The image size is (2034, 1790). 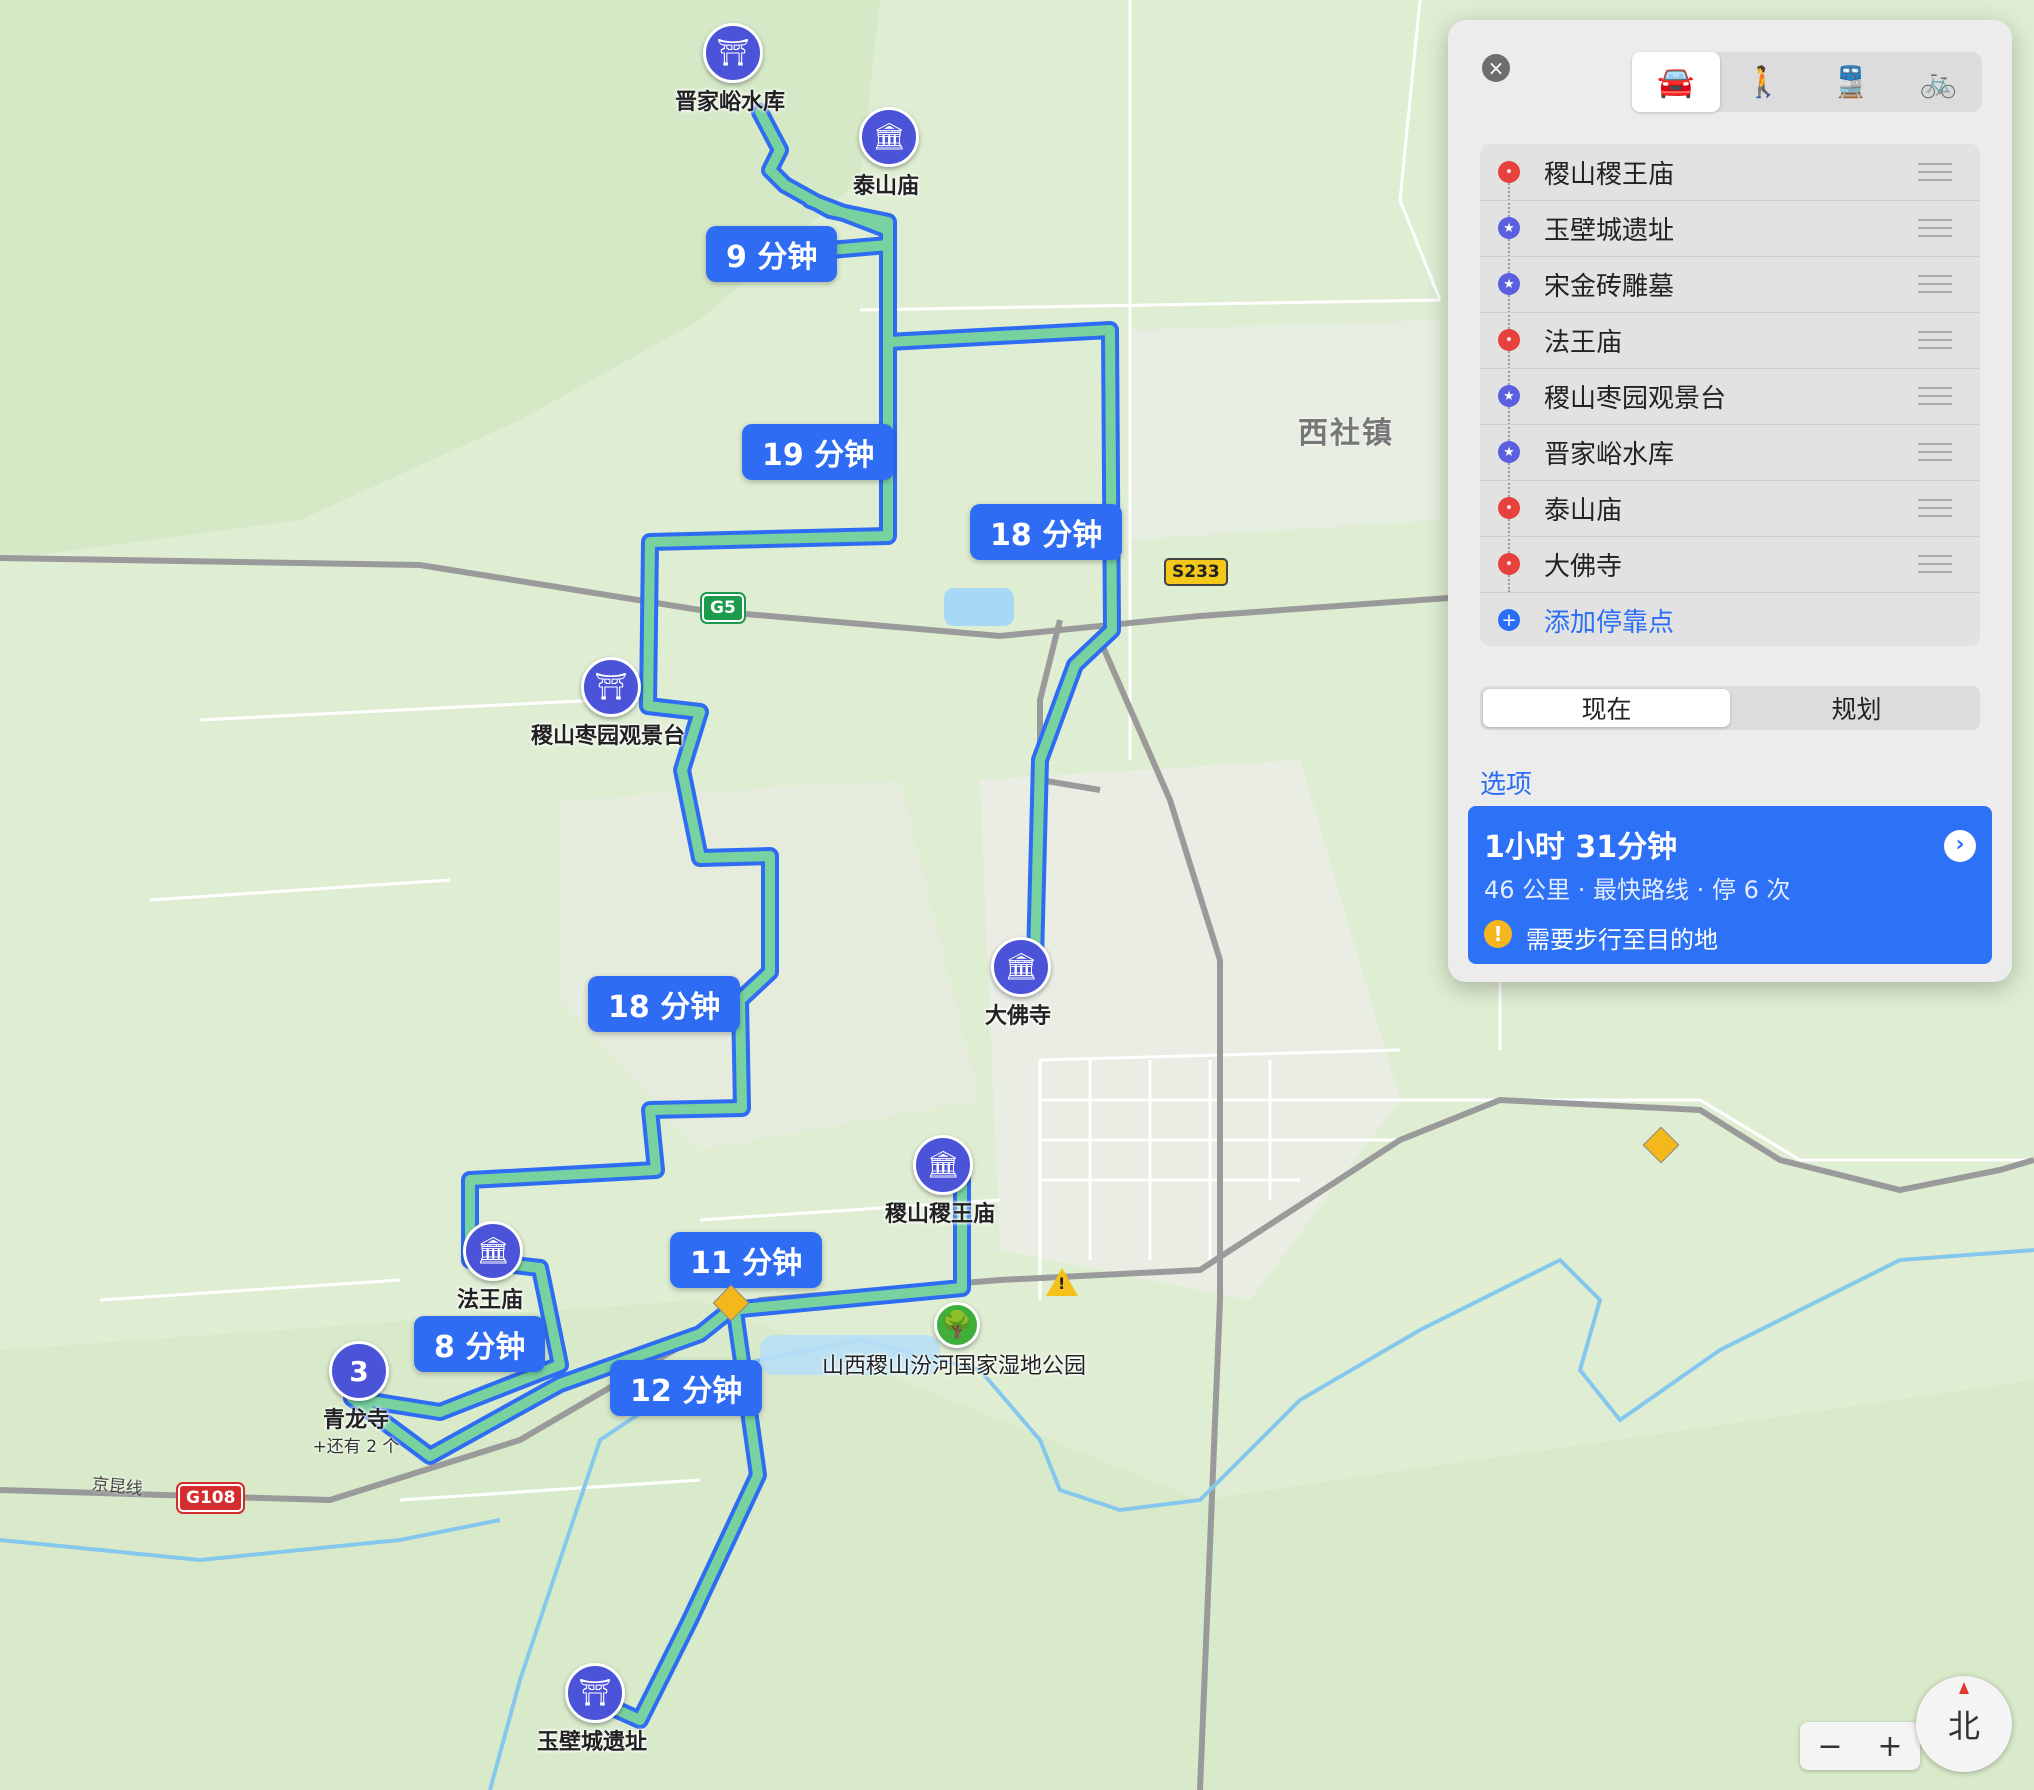 What do you see at coordinates (1583, 510) in the screenshot?
I see `stop-label: 泰山庙` at bounding box center [1583, 510].